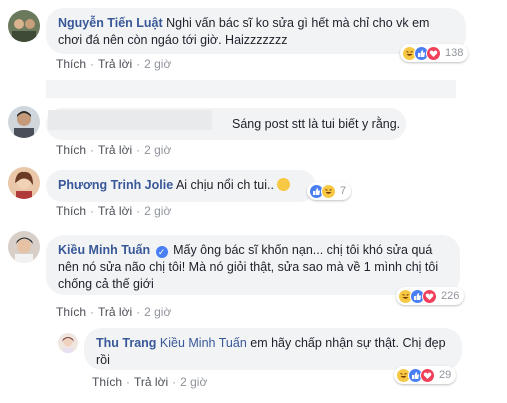 The image size is (507, 403). I want to click on mention-link: Kiều Minh Tuấn, so click(203, 343).